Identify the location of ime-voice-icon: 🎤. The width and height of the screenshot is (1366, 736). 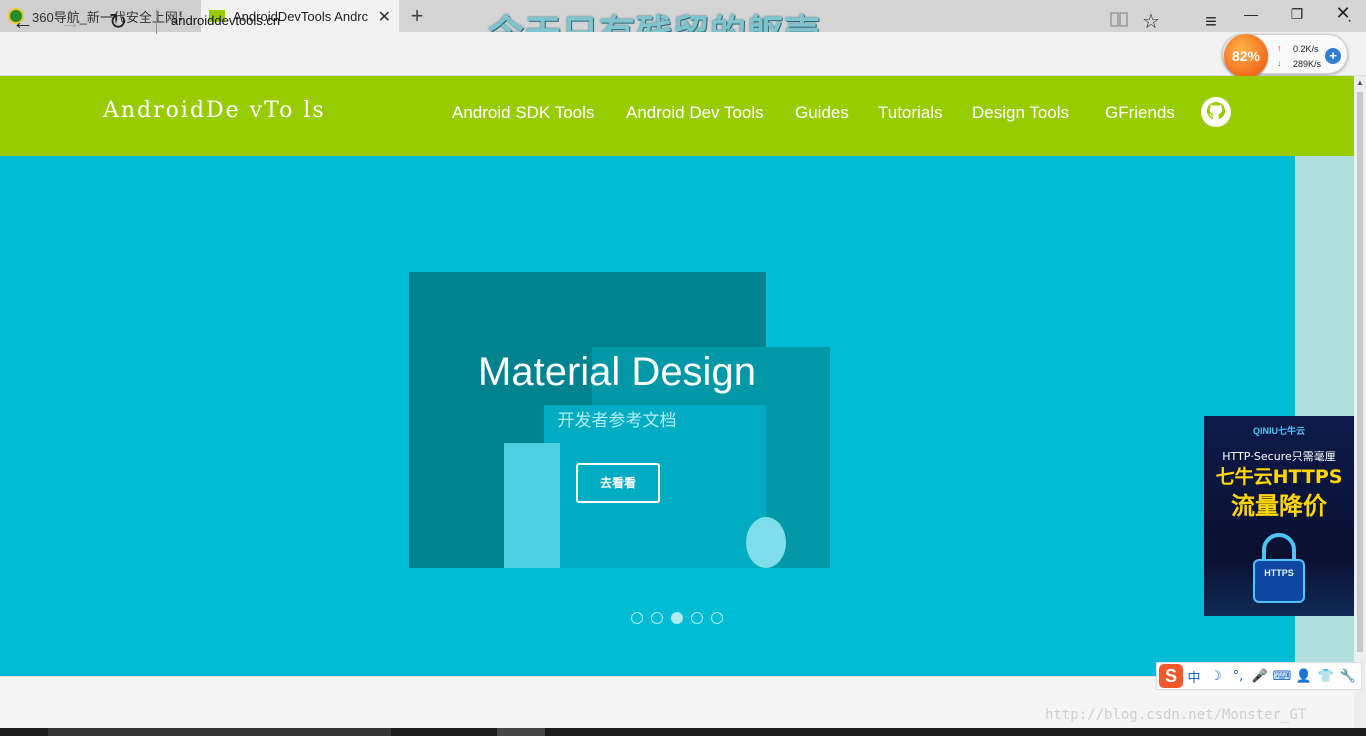
(1260, 676).